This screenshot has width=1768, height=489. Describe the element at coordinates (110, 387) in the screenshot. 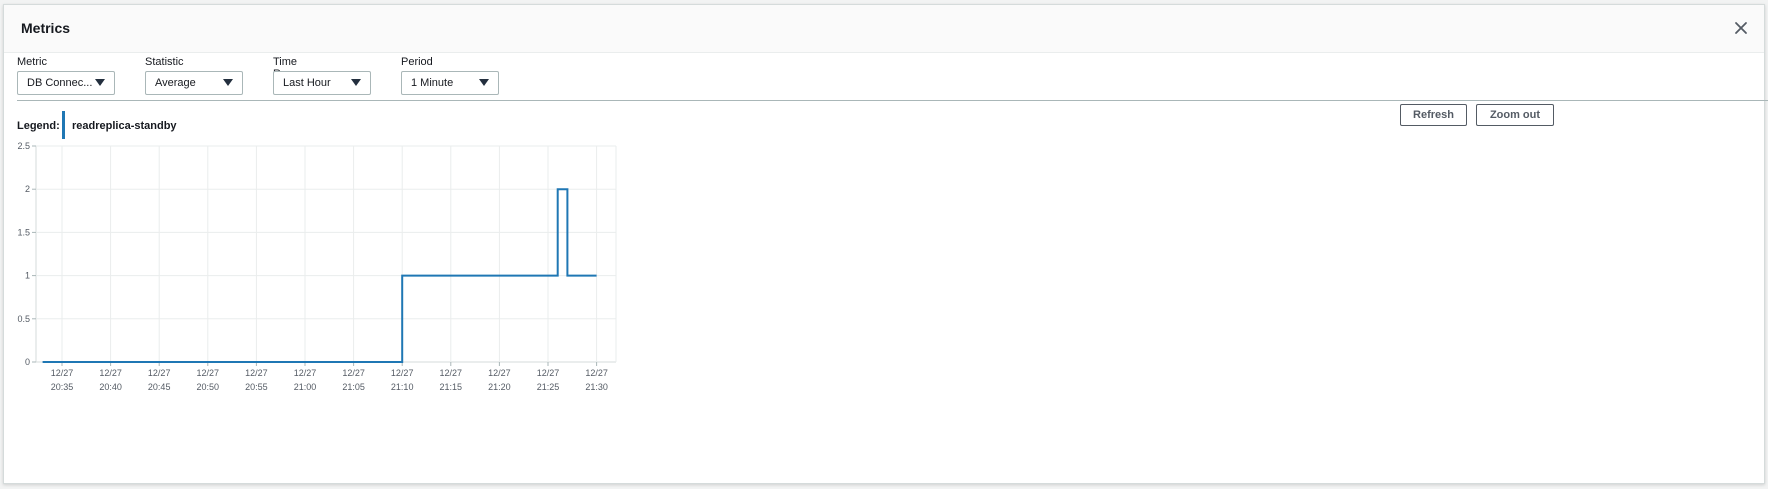

I see `x-tick-time-label: 20:40` at that location.